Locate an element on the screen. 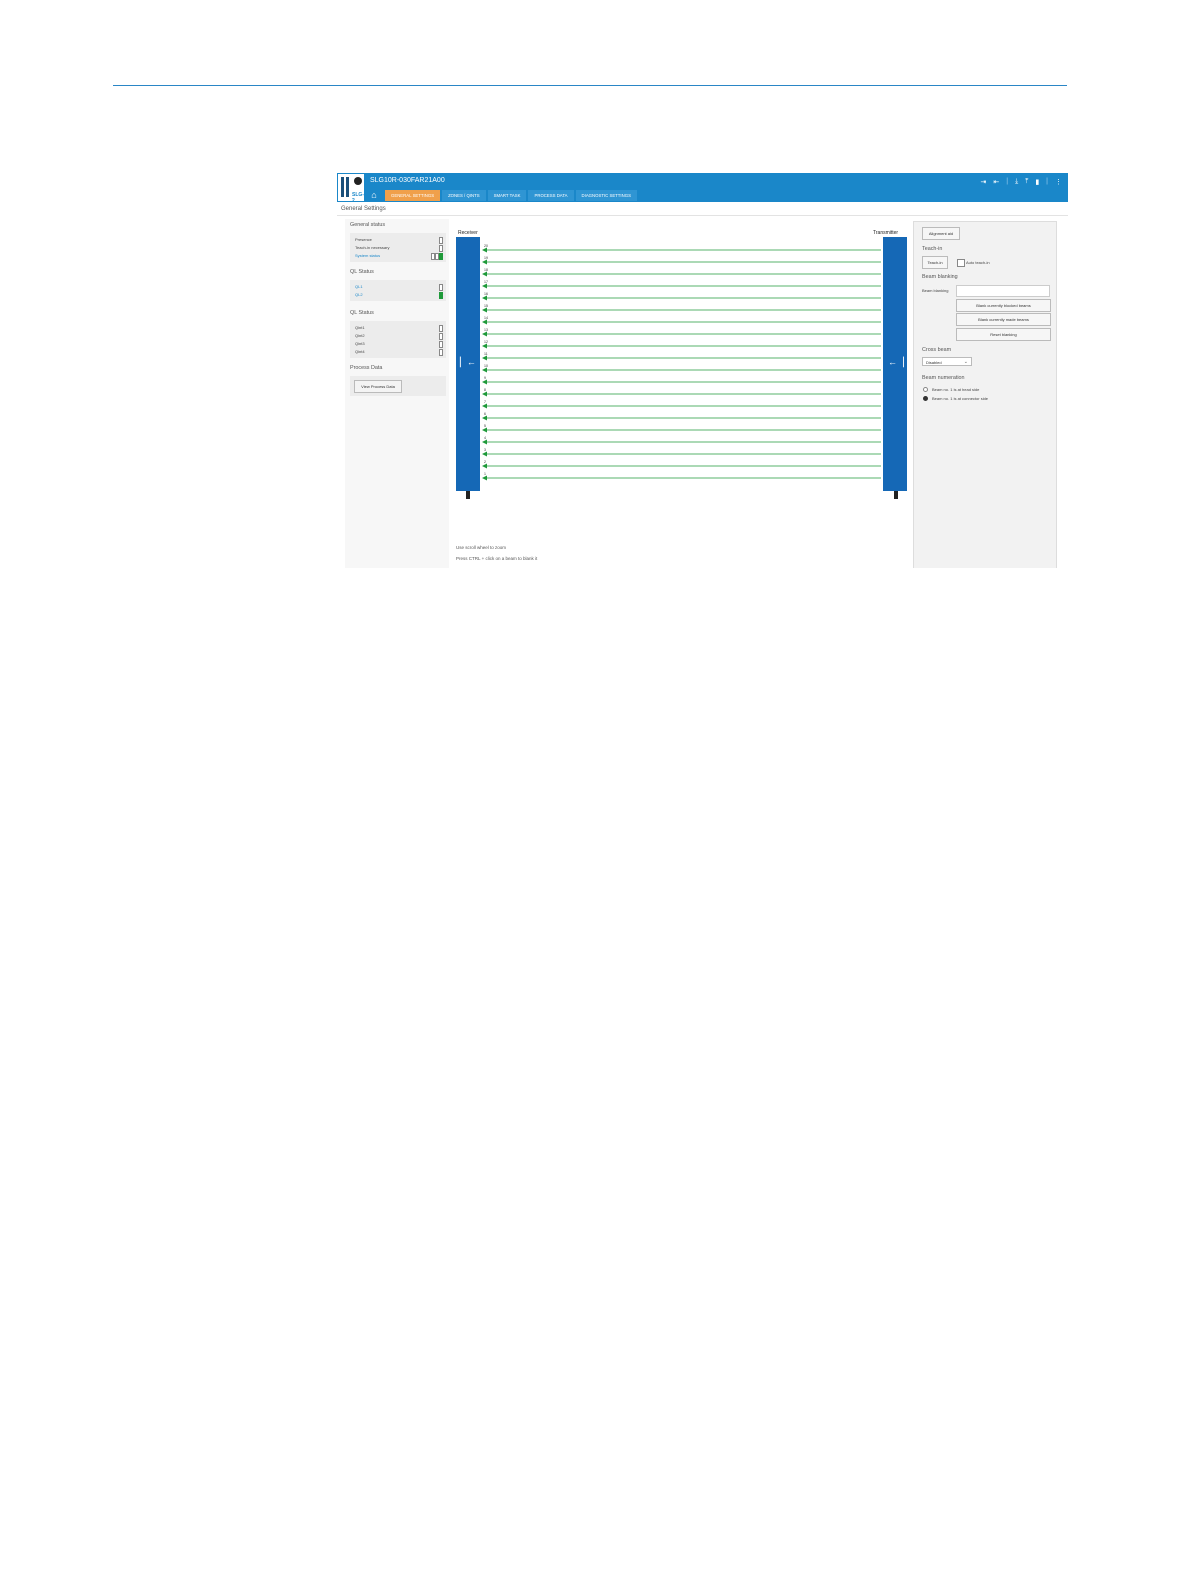 The height and width of the screenshot is (1584, 1191). ql2-link: QL2 is located at coordinates (359, 294).